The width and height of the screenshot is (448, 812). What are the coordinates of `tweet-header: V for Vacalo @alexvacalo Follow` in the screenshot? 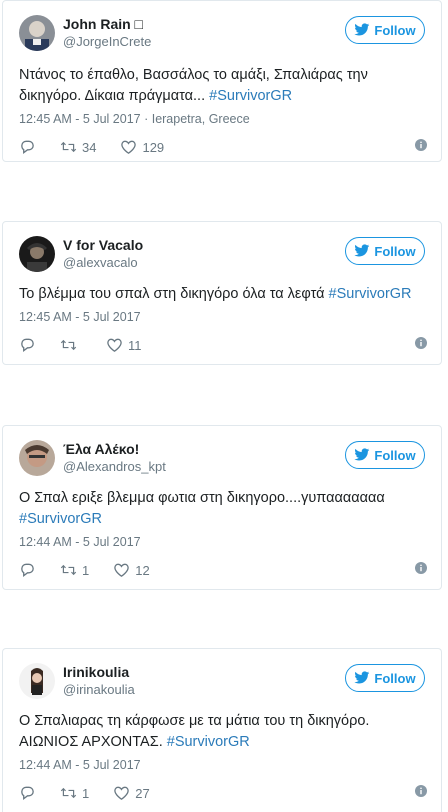 It's located at (223, 255).